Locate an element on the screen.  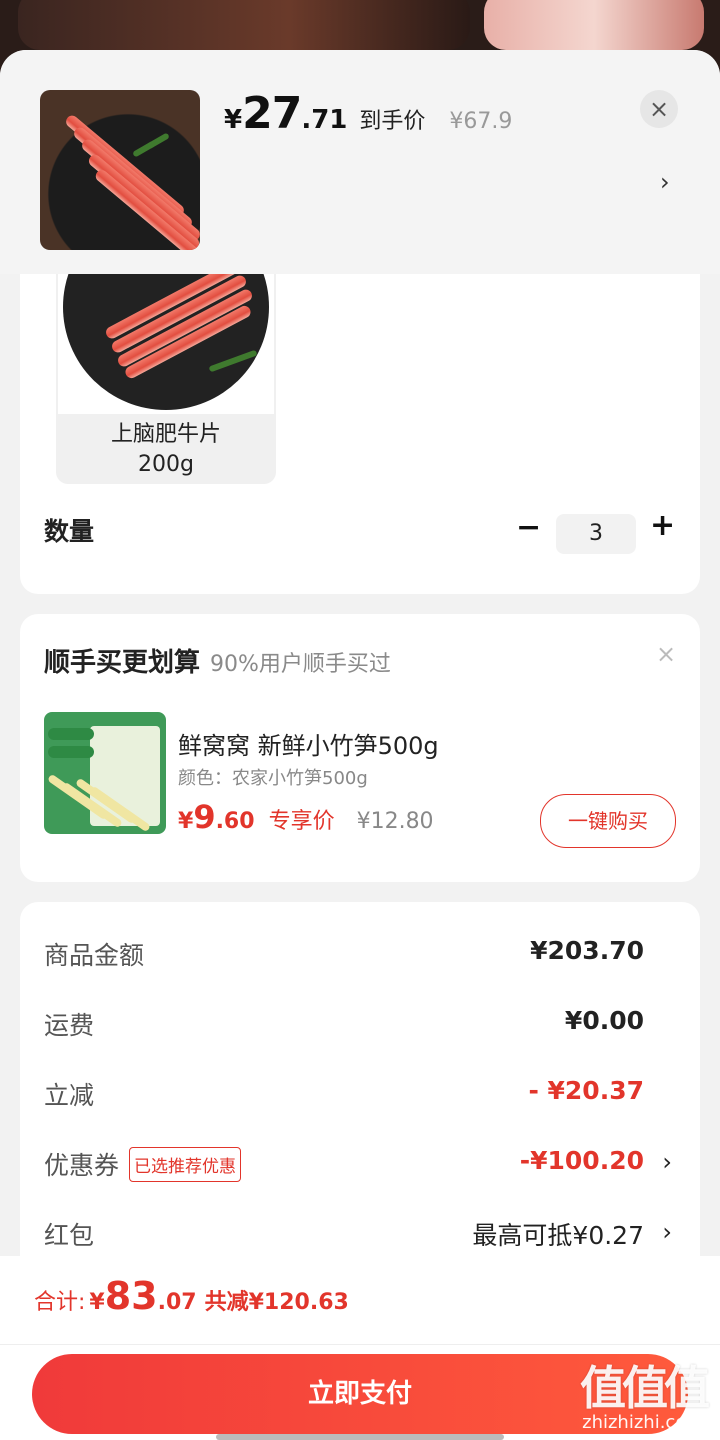
price-decimal: .71 is located at coordinates (324, 120).